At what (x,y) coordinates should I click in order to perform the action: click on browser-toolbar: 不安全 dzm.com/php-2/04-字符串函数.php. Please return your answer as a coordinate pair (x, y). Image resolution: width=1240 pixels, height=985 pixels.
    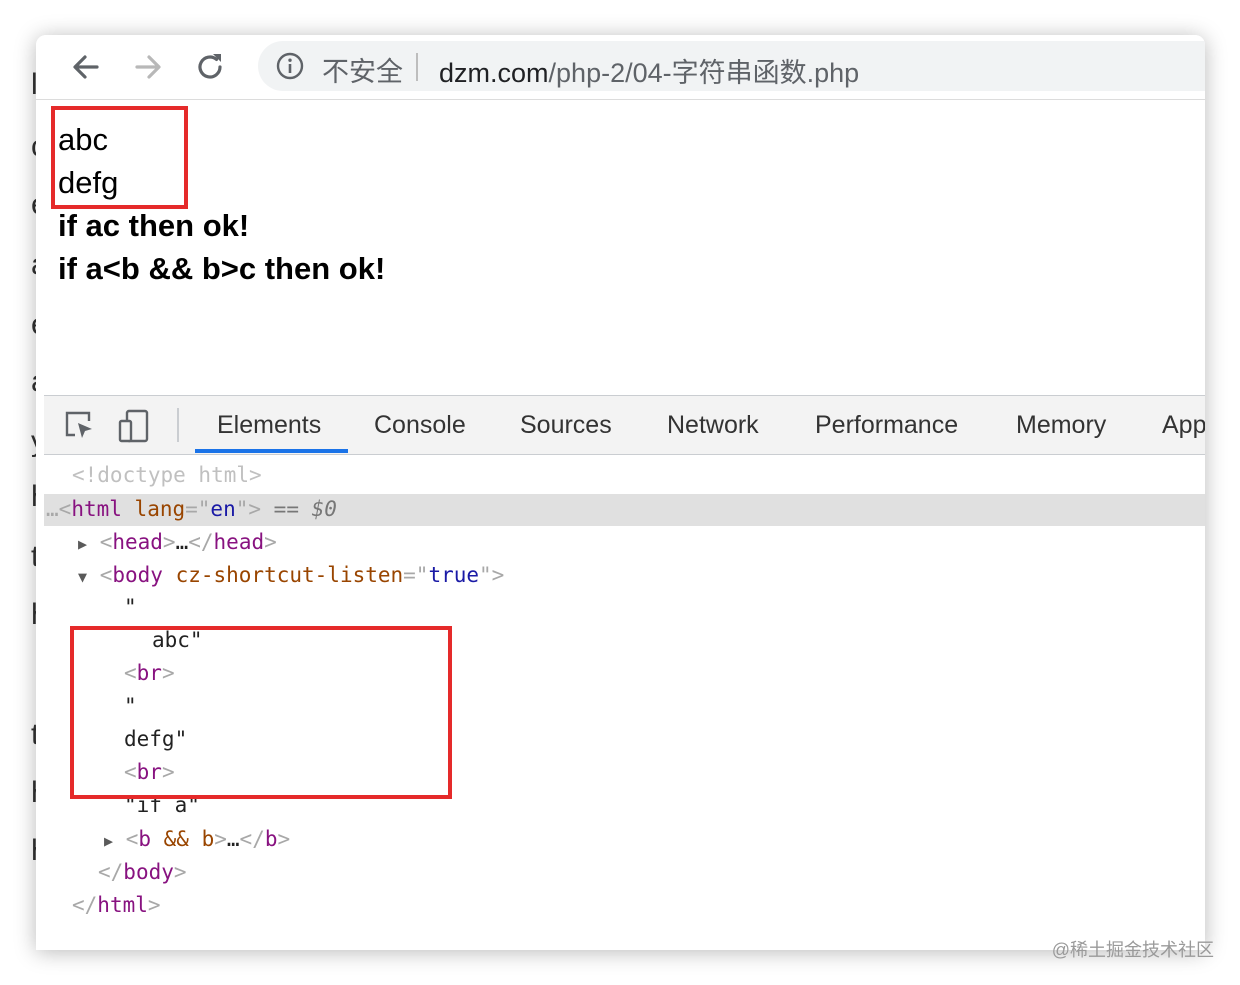
    Looking at the image, I should click on (620, 67).